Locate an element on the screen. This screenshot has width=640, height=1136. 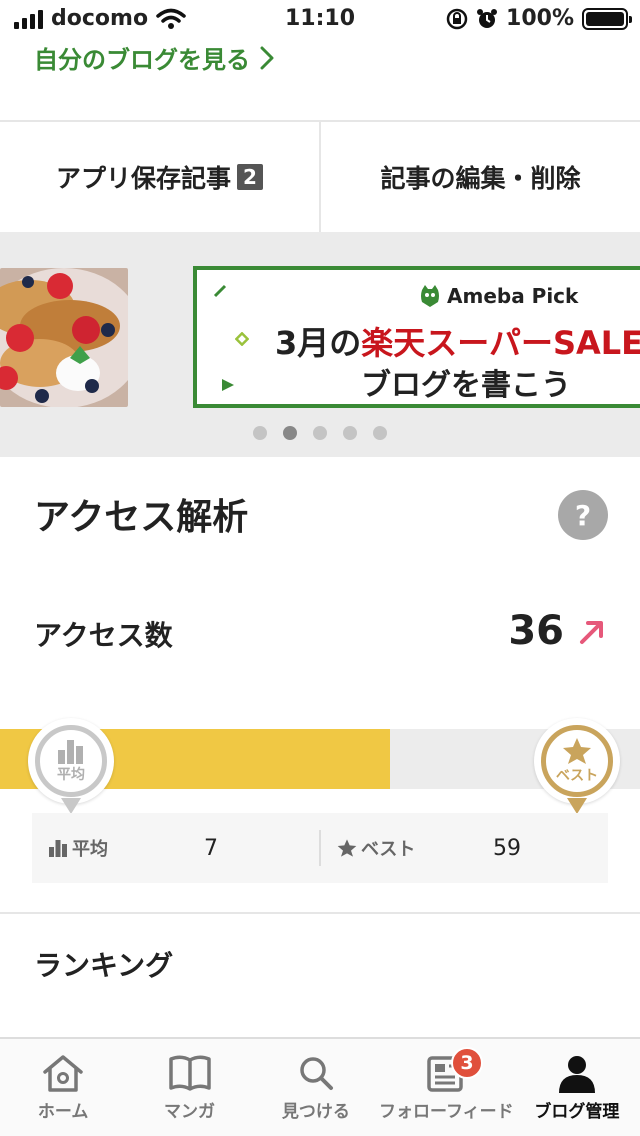
saved-count-badge: 2 is located at coordinates (250, 177).